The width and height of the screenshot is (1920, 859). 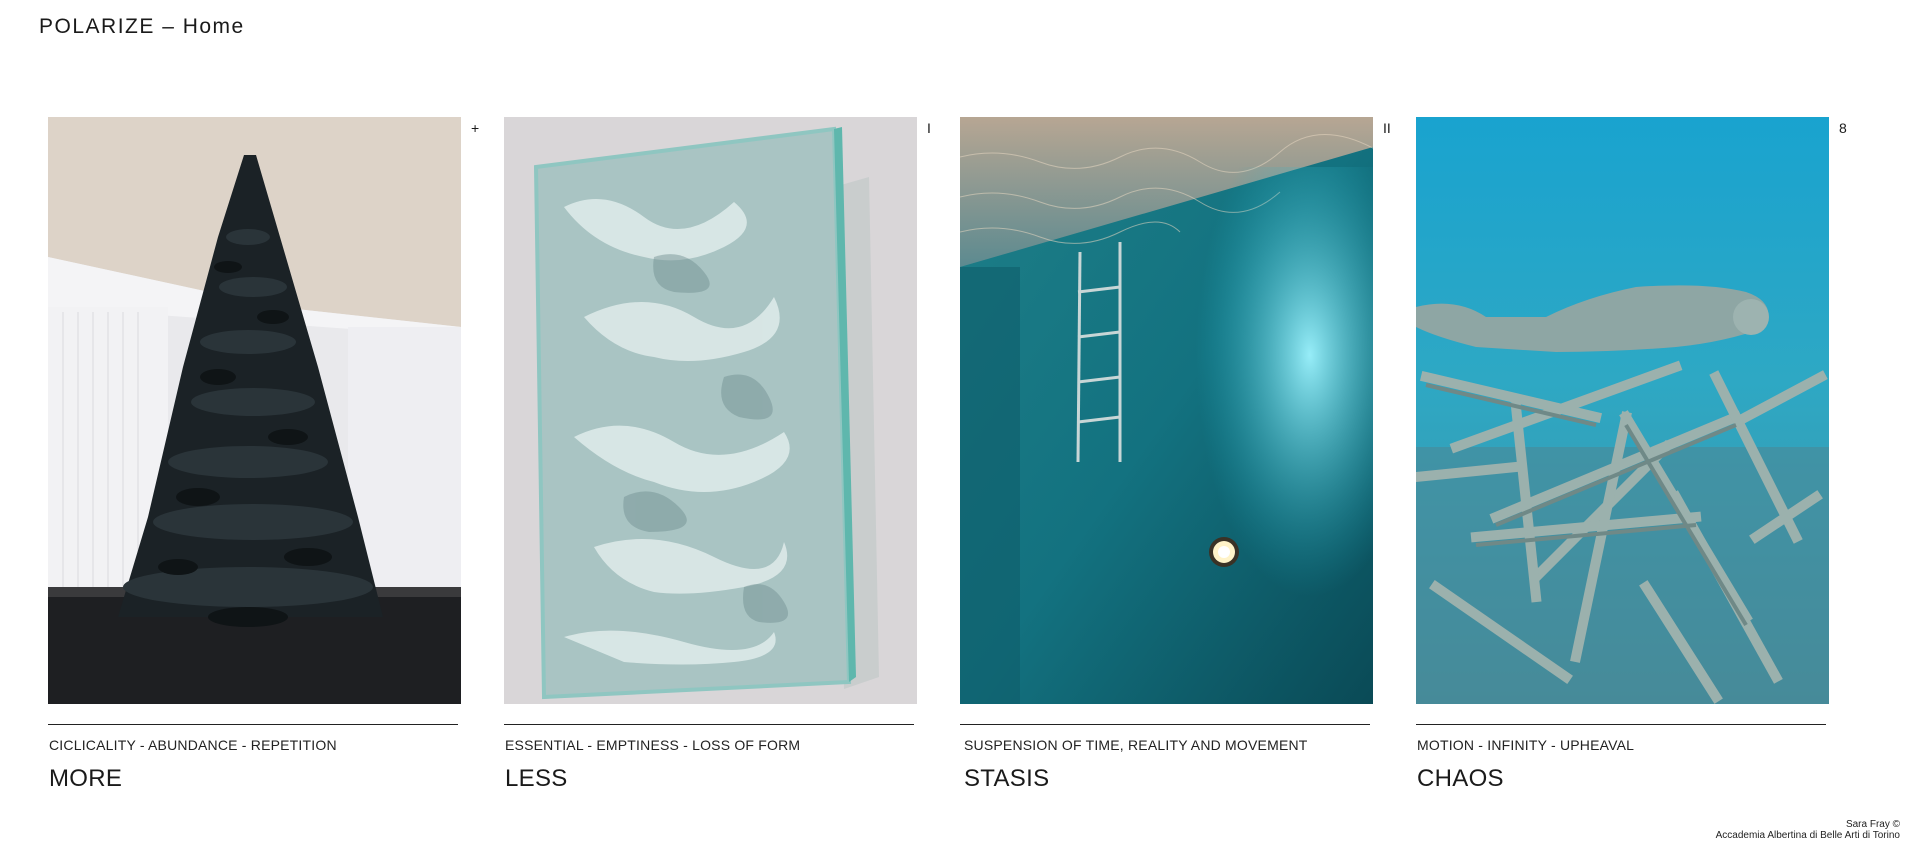 I want to click on card-marker: 8, so click(x=1843, y=128).